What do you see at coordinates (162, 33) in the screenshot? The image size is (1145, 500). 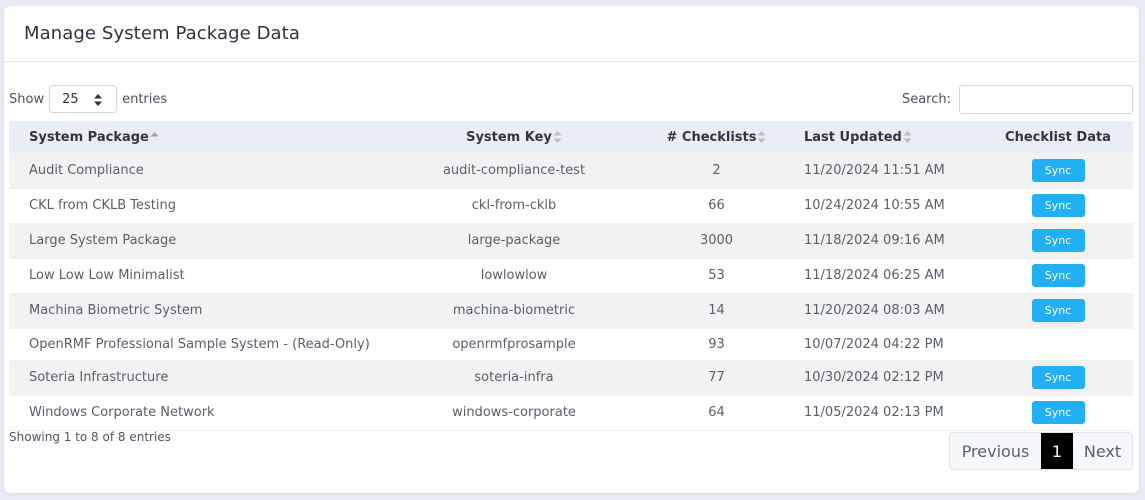 I see `page-title: Manage System Package Data` at bounding box center [162, 33].